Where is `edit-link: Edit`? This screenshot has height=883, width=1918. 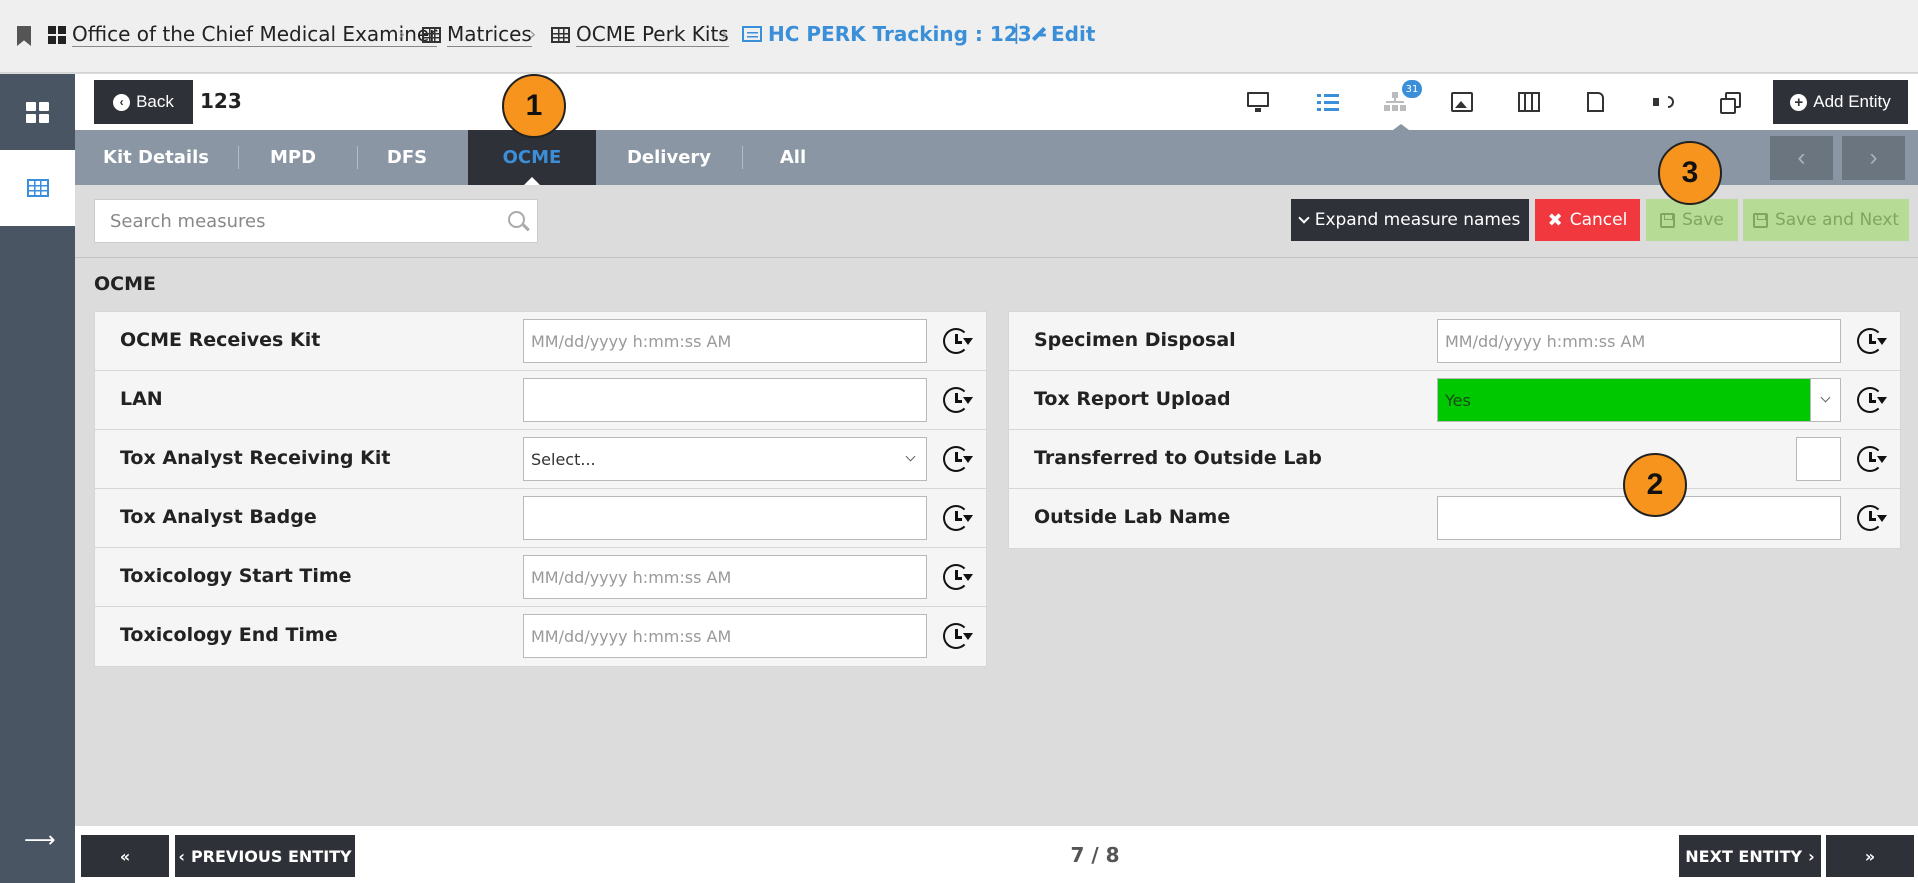
edit-link: Edit is located at coordinates (1063, 34).